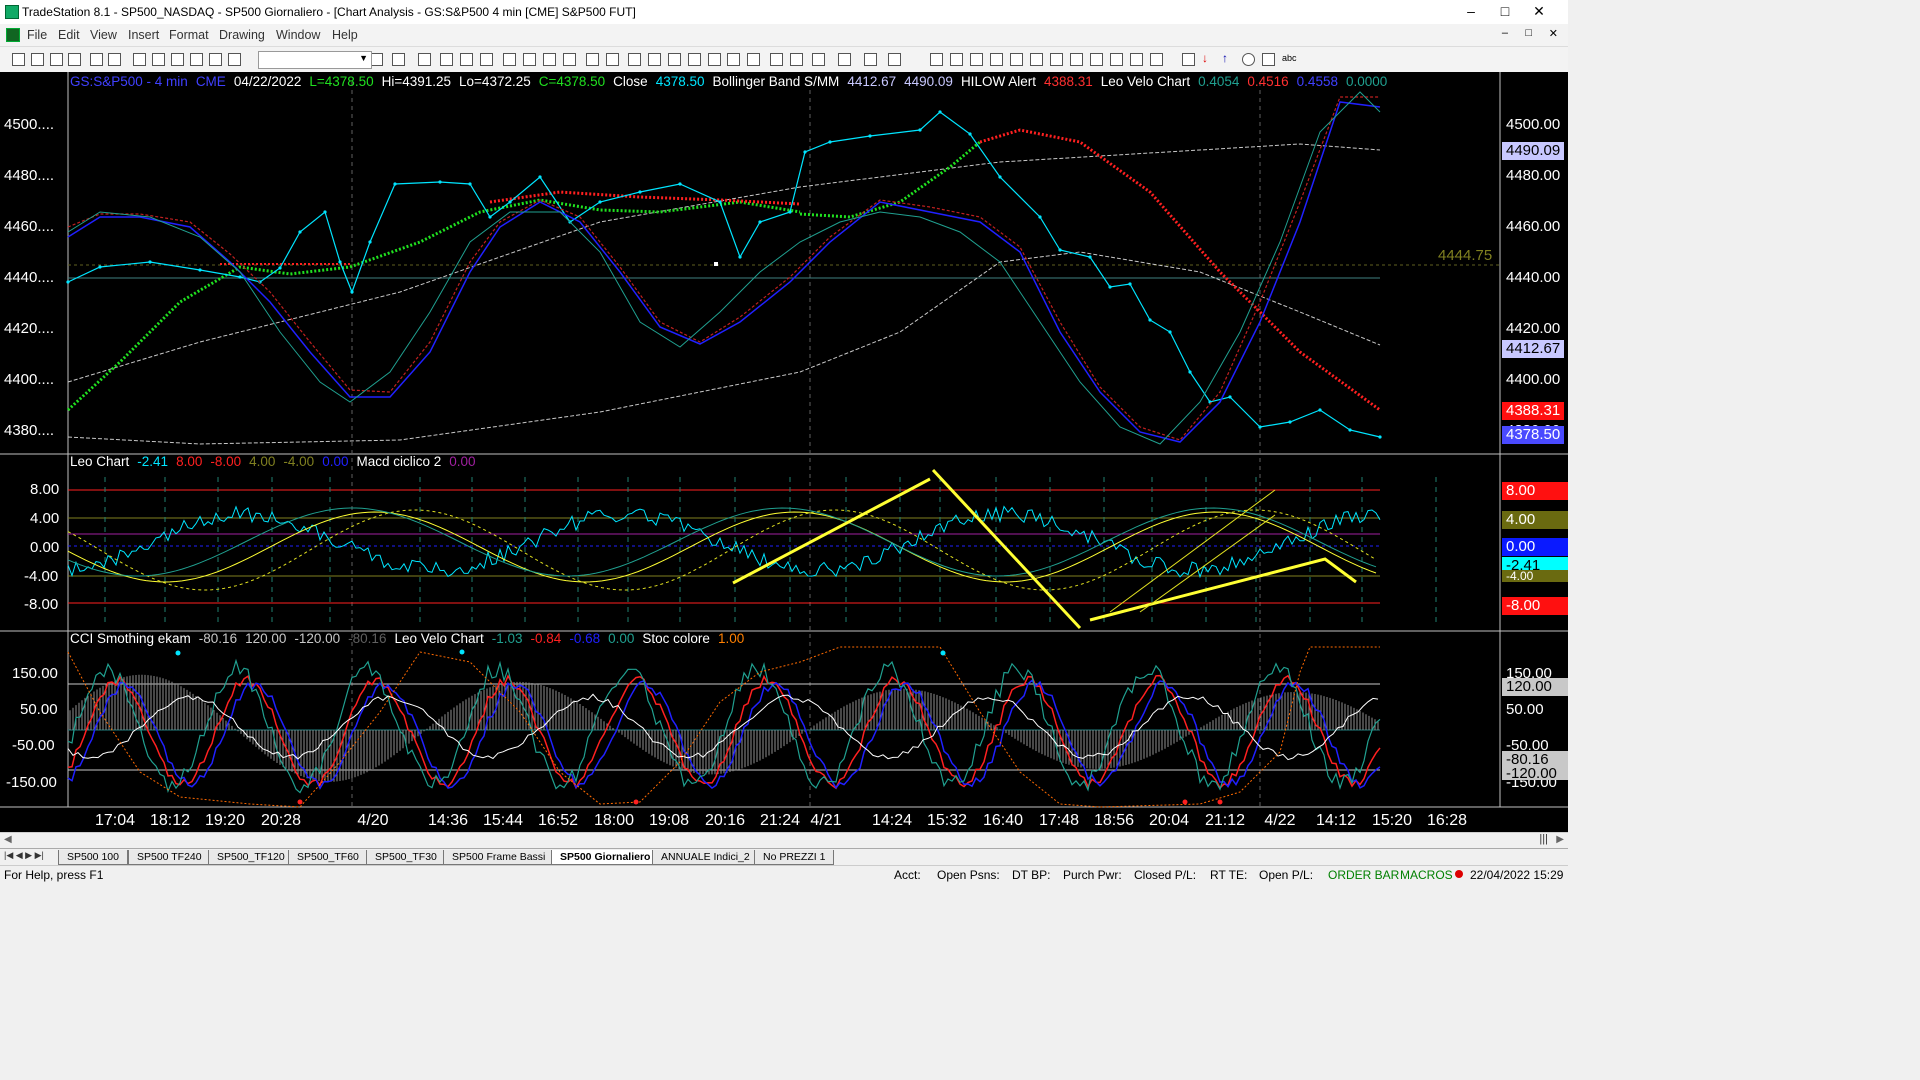  What do you see at coordinates (189, 35) in the screenshot?
I see `menu-format: Format` at bounding box center [189, 35].